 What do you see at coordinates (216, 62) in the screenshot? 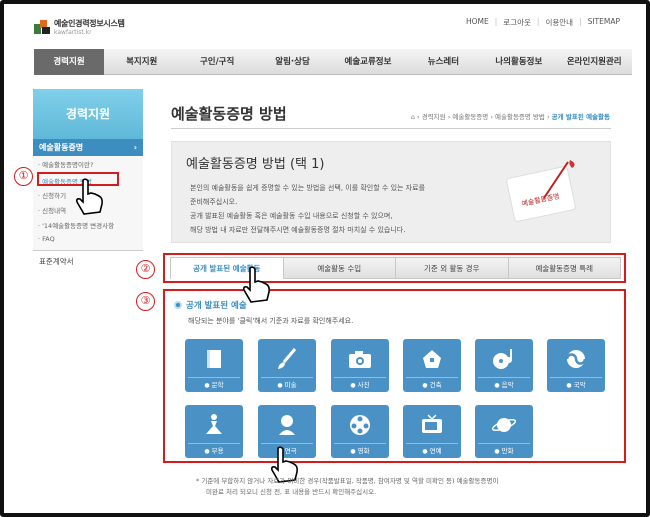
I see `nav-item-jobs: 구인/구직` at bounding box center [216, 62].